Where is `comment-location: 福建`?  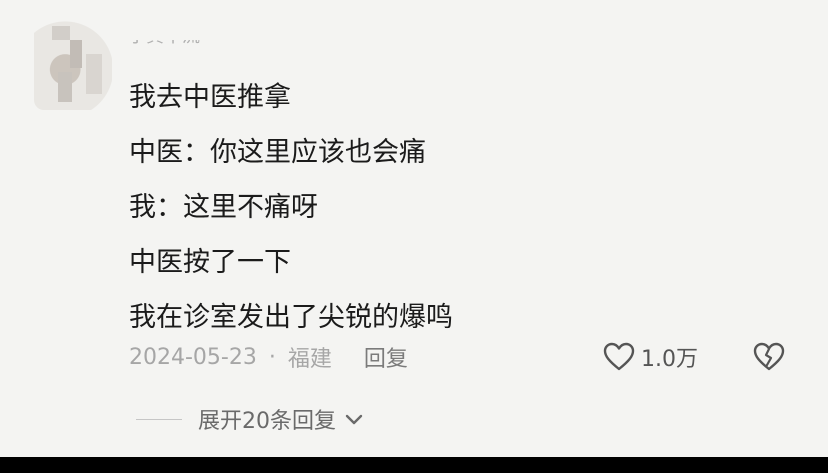 comment-location: 福建 is located at coordinates (309, 359).